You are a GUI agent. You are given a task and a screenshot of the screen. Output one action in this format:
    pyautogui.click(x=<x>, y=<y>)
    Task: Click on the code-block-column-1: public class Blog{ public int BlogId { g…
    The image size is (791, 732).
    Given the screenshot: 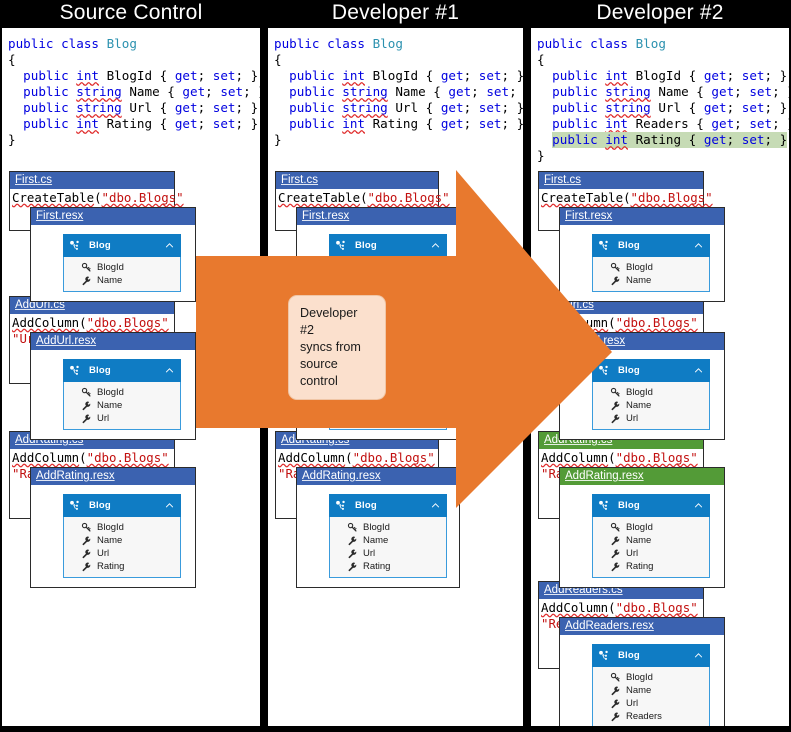 What is the action you would take?
    pyautogui.click(x=395, y=88)
    